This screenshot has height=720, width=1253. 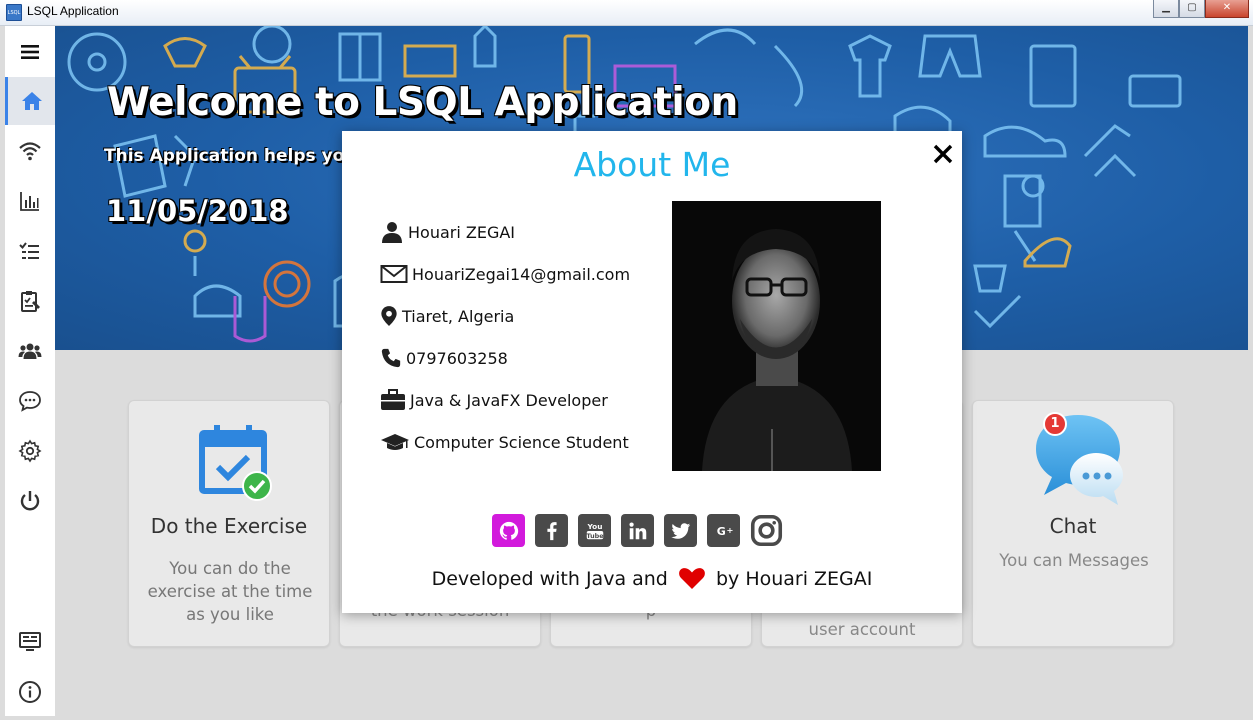 What do you see at coordinates (391, 358) in the screenshot?
I see `phone-icon` at bounding box center [391, 358].